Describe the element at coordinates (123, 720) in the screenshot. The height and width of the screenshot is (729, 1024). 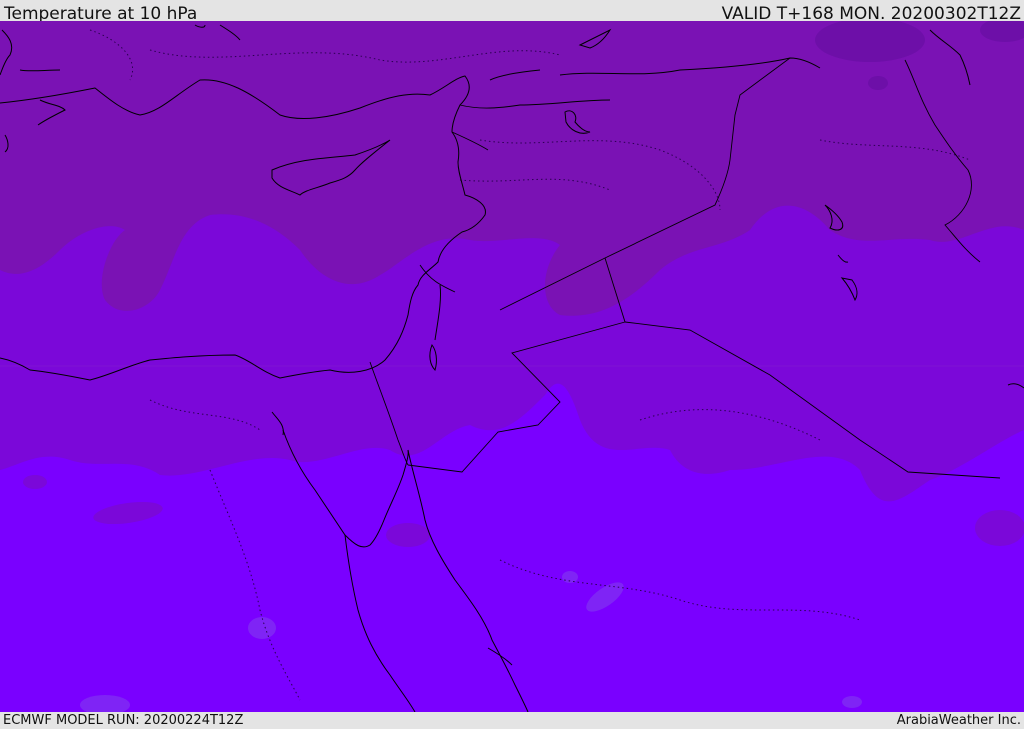
I see `model-run-label: ECMWF MODEL RUN: 20200224T12Z` at that location.